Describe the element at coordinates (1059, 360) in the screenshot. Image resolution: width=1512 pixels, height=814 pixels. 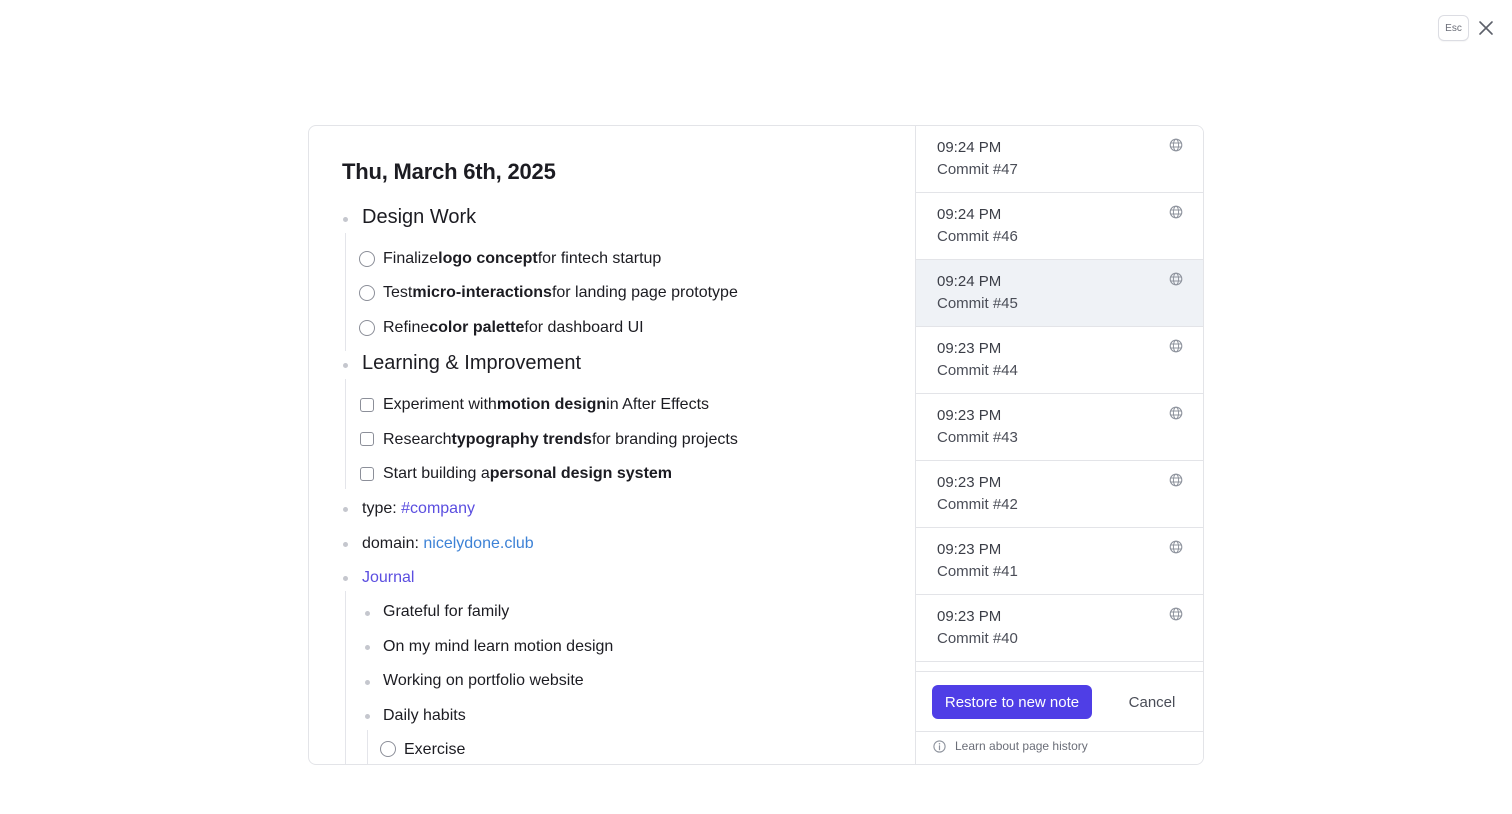
I see `commit-item: 09:23 PM Commit #44` at that location.